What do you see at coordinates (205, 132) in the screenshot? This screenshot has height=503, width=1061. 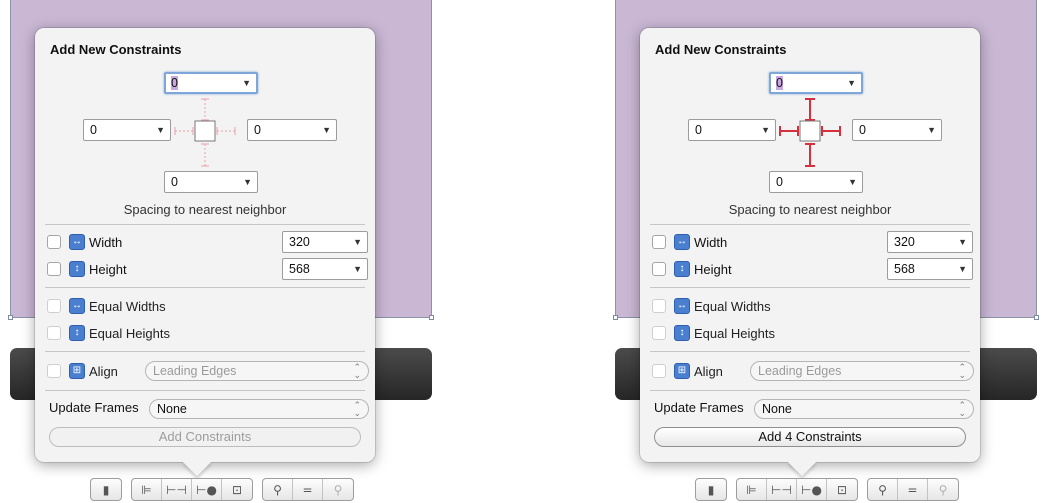 I see `spacing-struts-diagram` at bounding box center [205, 132].